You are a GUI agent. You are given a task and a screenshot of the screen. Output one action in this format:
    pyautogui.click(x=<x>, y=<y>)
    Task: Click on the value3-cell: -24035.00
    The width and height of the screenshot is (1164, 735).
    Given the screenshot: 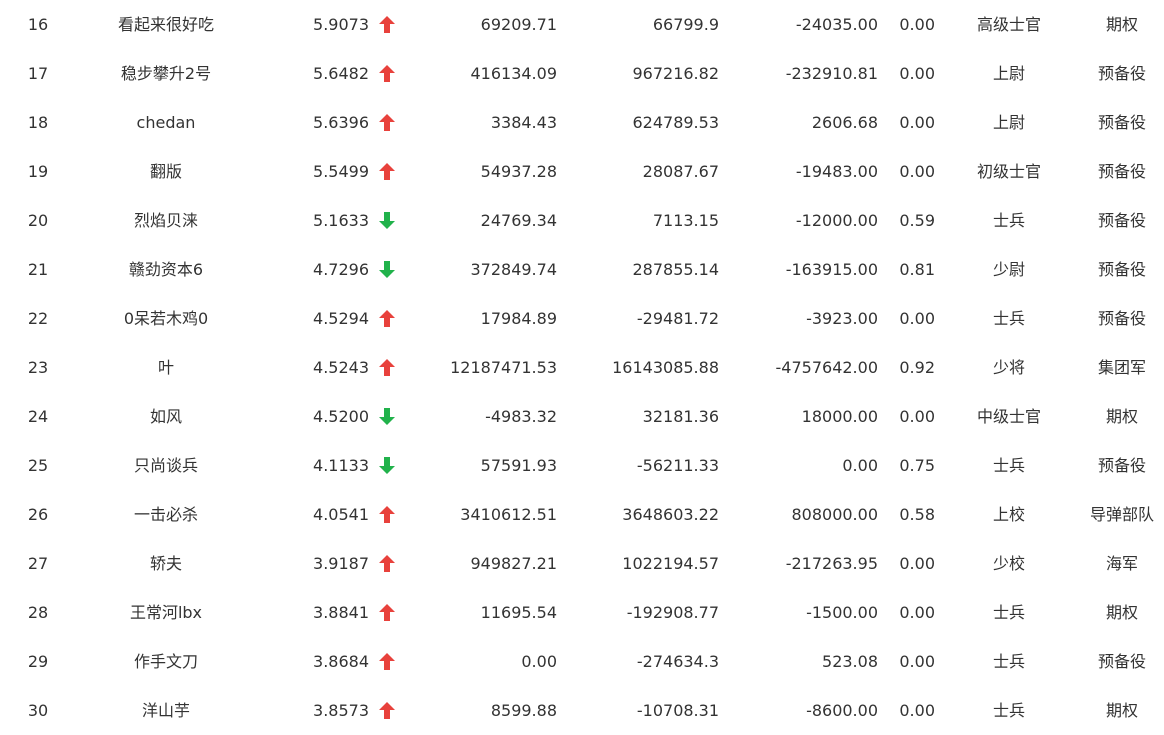 What is the action you would take?
    pyautogui.click(x=836, y=24)
    